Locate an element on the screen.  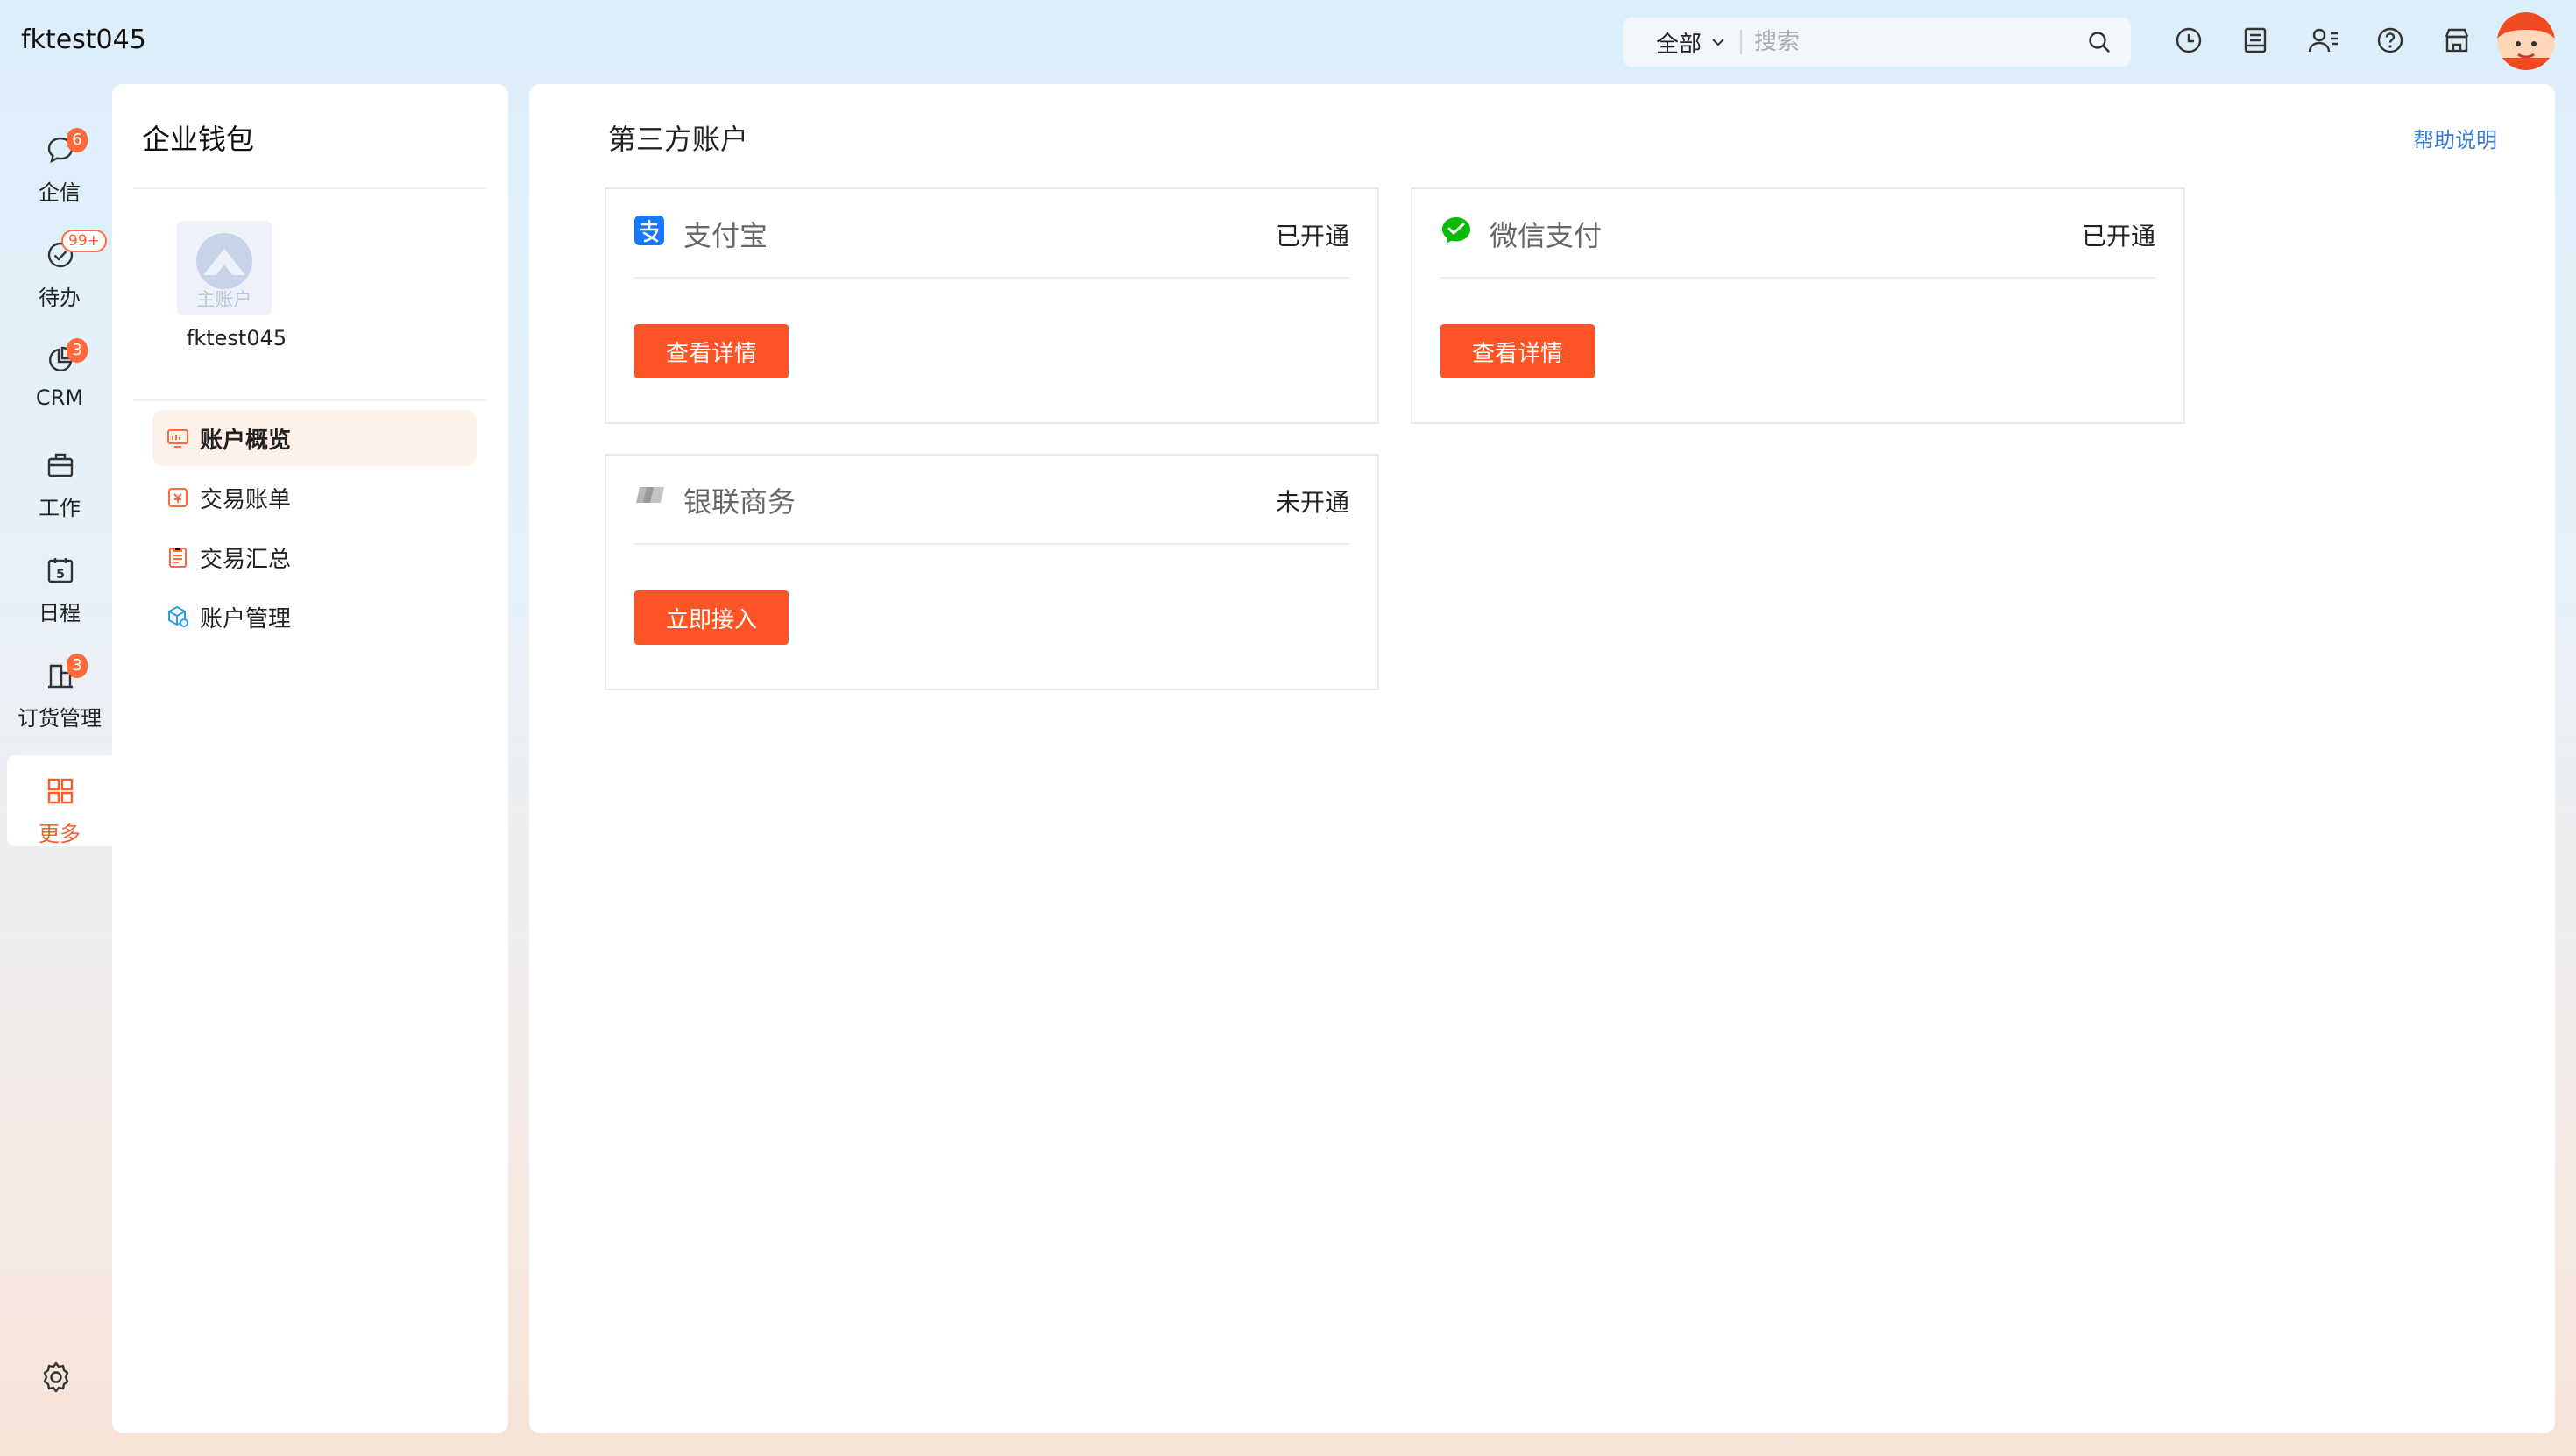
card-unionpay: 银联商务 未开通 立即接入 is located at coordinates (992, 572).